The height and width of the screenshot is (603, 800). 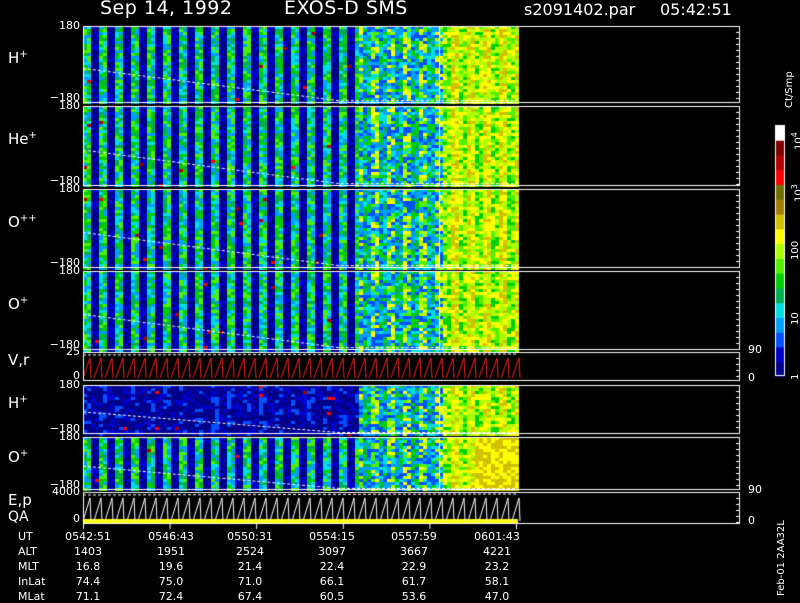 I want to click on orbit-cell: 16.8, so click(x=88, y=566).